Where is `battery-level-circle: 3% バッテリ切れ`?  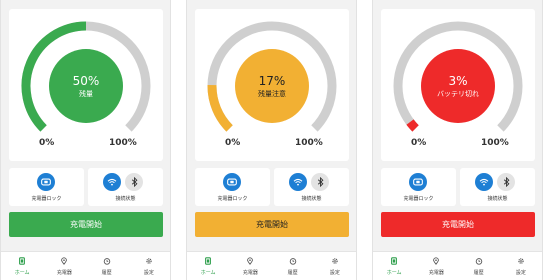 battery-level-circle: 3% バッテリ切れ is located at coordinates (458, 86).